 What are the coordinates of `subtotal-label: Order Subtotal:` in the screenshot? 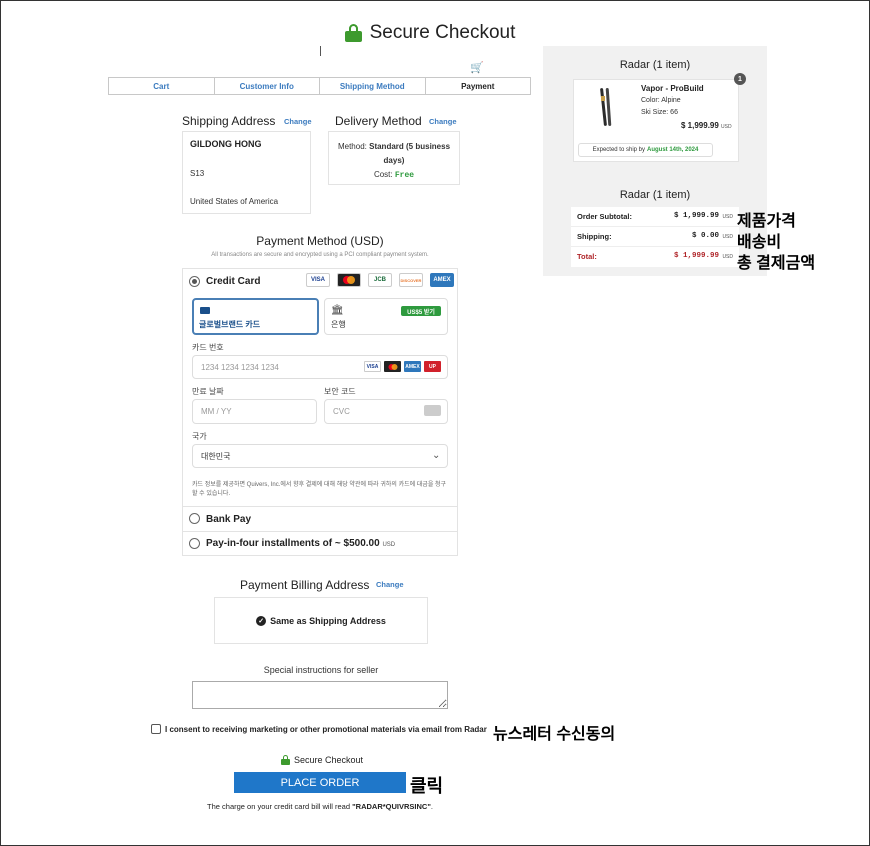 It's located at (605, 216).